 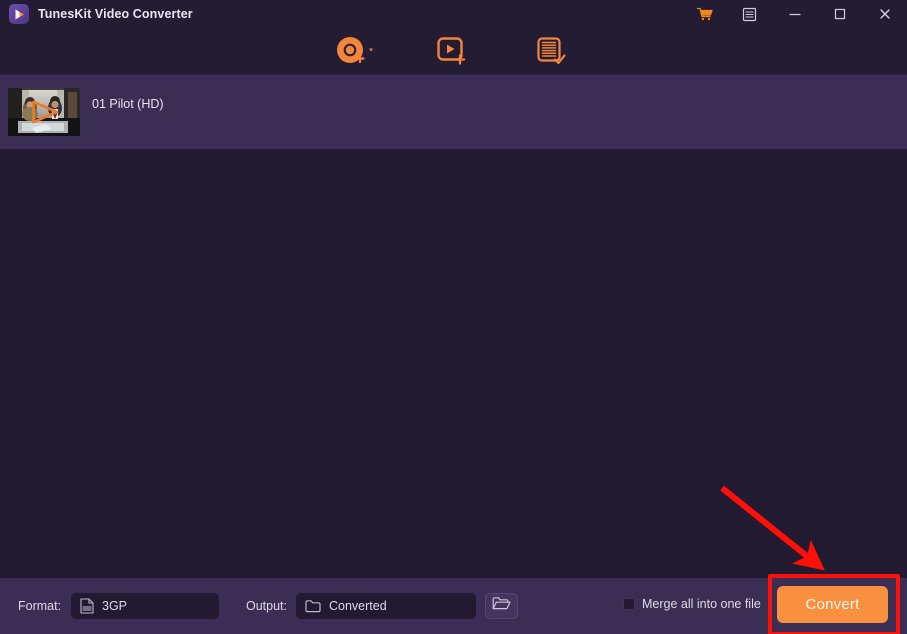 I want to click on merge-checkbox-box, so click(x=629, y=604).